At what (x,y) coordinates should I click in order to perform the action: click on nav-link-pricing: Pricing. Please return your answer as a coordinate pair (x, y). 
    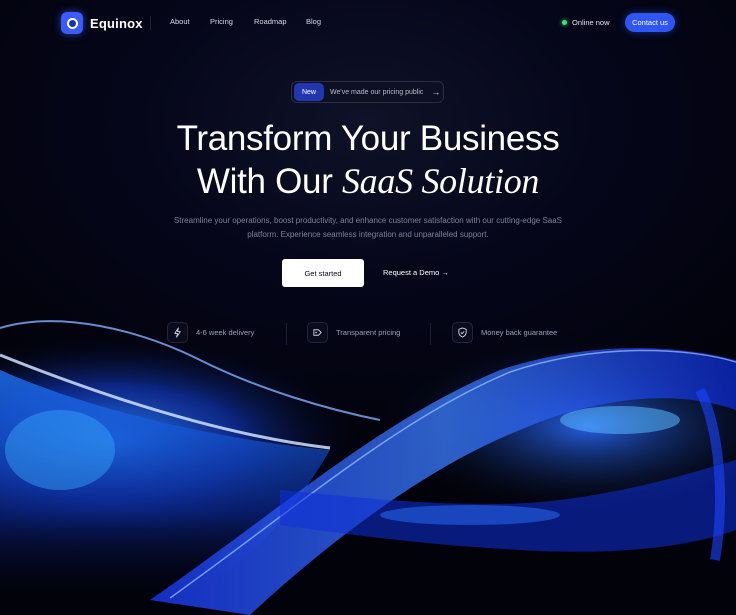
    Looking at the image, I should click on (221, 21).